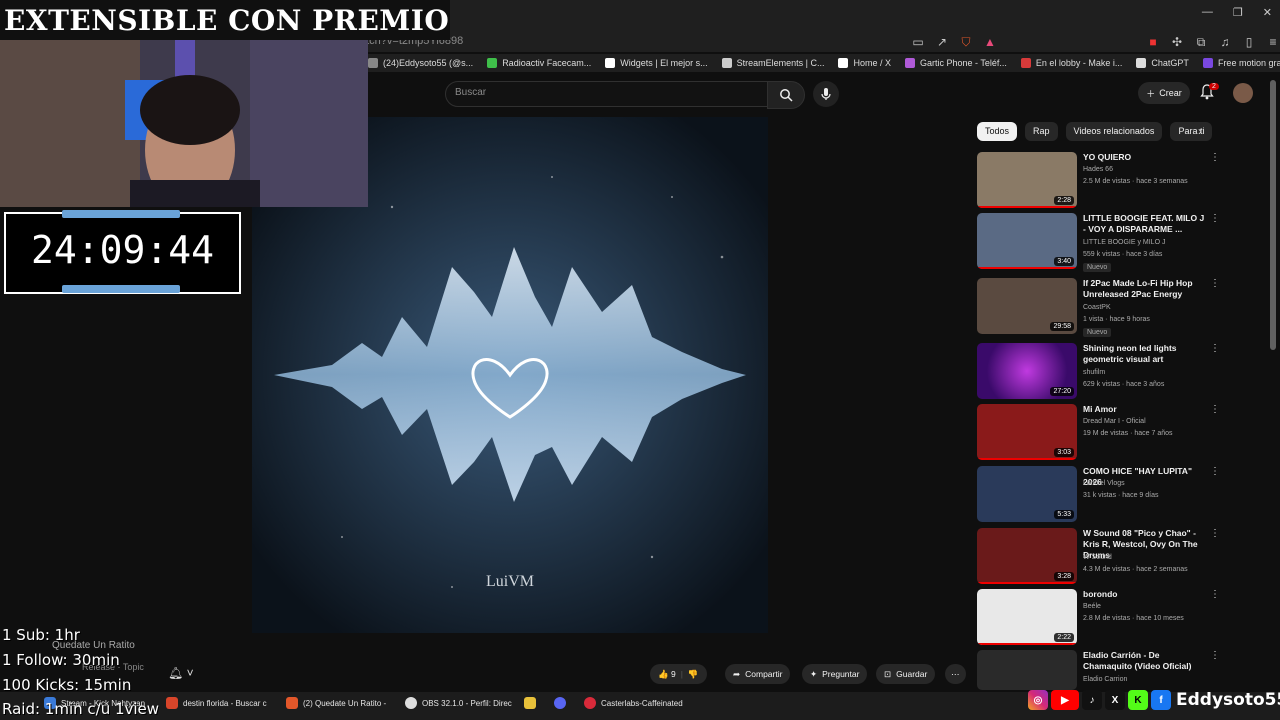 This screenshot has width=1280, height=720. I want to click on facebook-icon: f, so click(1161, 700).